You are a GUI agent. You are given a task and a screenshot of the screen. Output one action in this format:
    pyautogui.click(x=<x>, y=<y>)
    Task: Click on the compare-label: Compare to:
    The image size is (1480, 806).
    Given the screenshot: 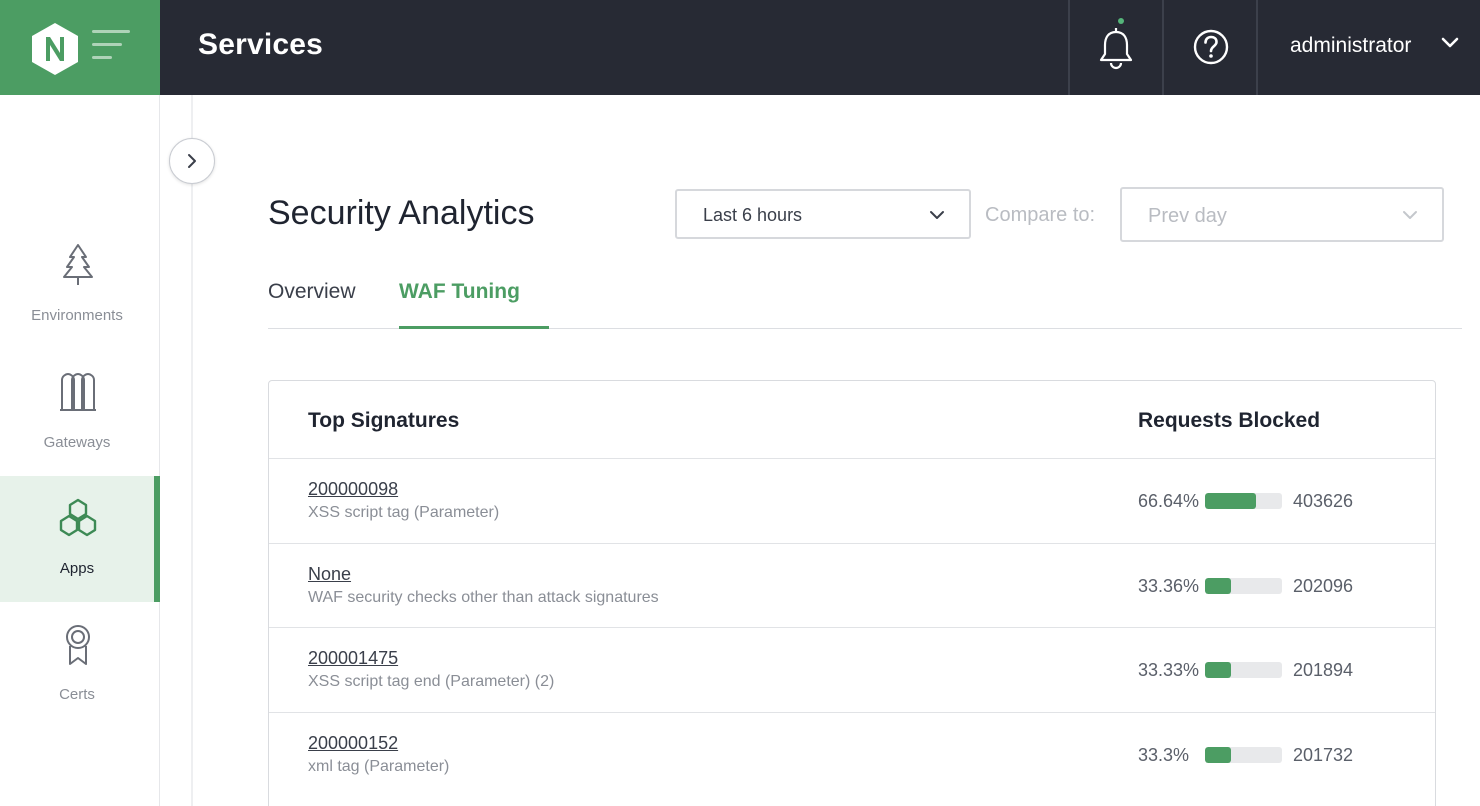 What is the action you would take?
    pyautogui.click(x=1040, y=215)
    